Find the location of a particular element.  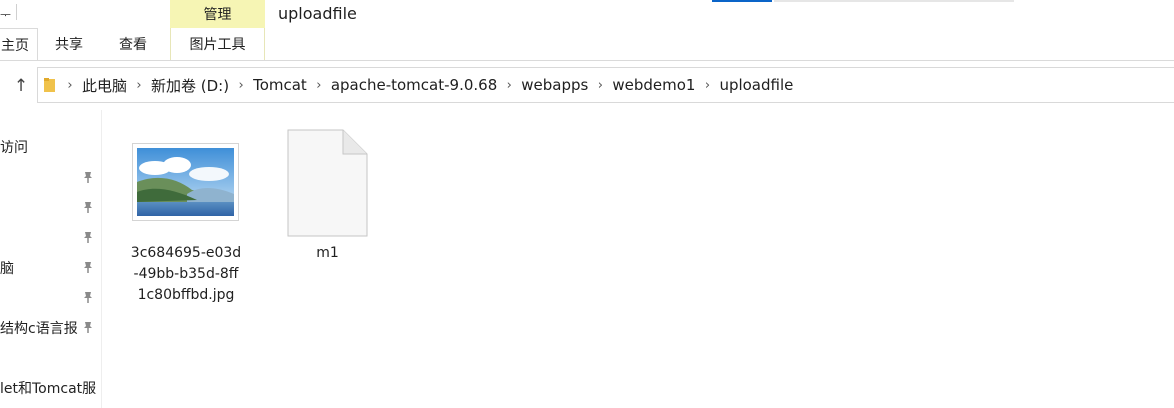

nav-item-servlet-tomcat: let和Tomcat服 is located at coordinates (48, 388).